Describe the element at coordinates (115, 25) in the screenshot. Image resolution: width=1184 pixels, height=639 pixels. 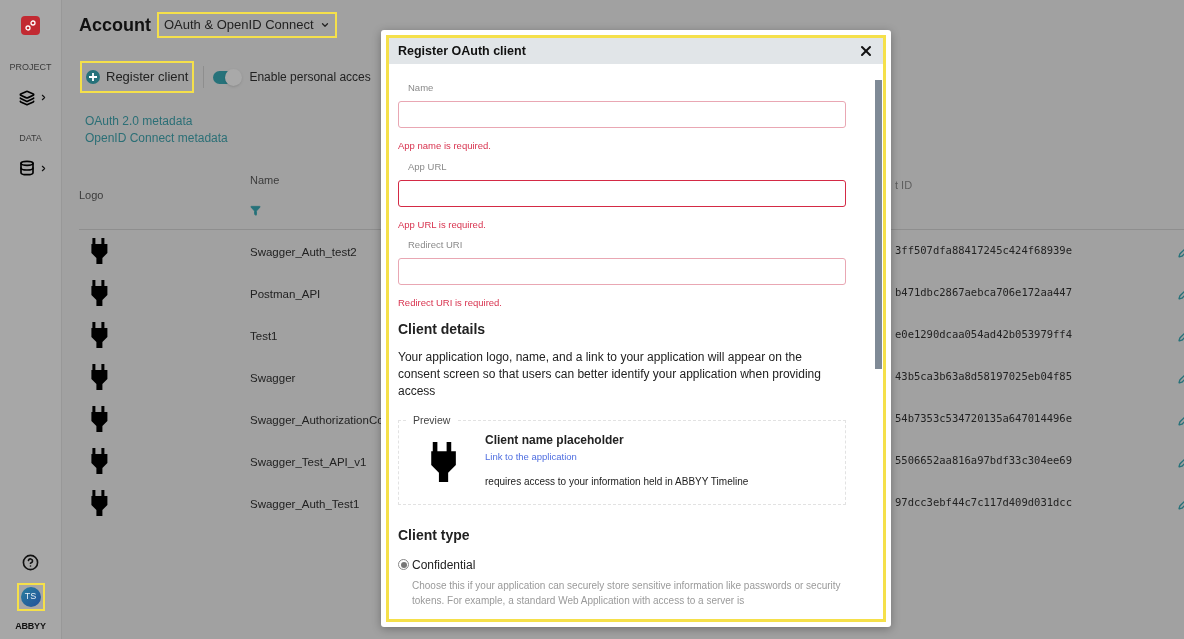
I see `page-title: Account` at that location.